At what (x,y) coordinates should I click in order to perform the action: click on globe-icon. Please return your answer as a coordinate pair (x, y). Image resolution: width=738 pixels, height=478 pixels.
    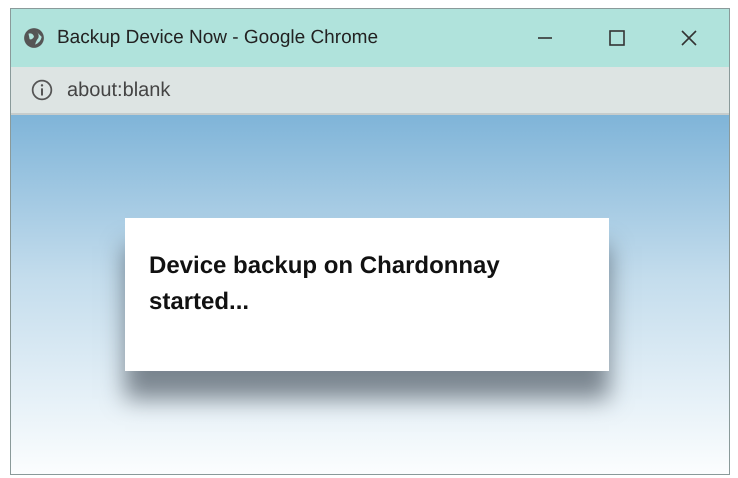
    Looking at the image, I should click on (34, 38).